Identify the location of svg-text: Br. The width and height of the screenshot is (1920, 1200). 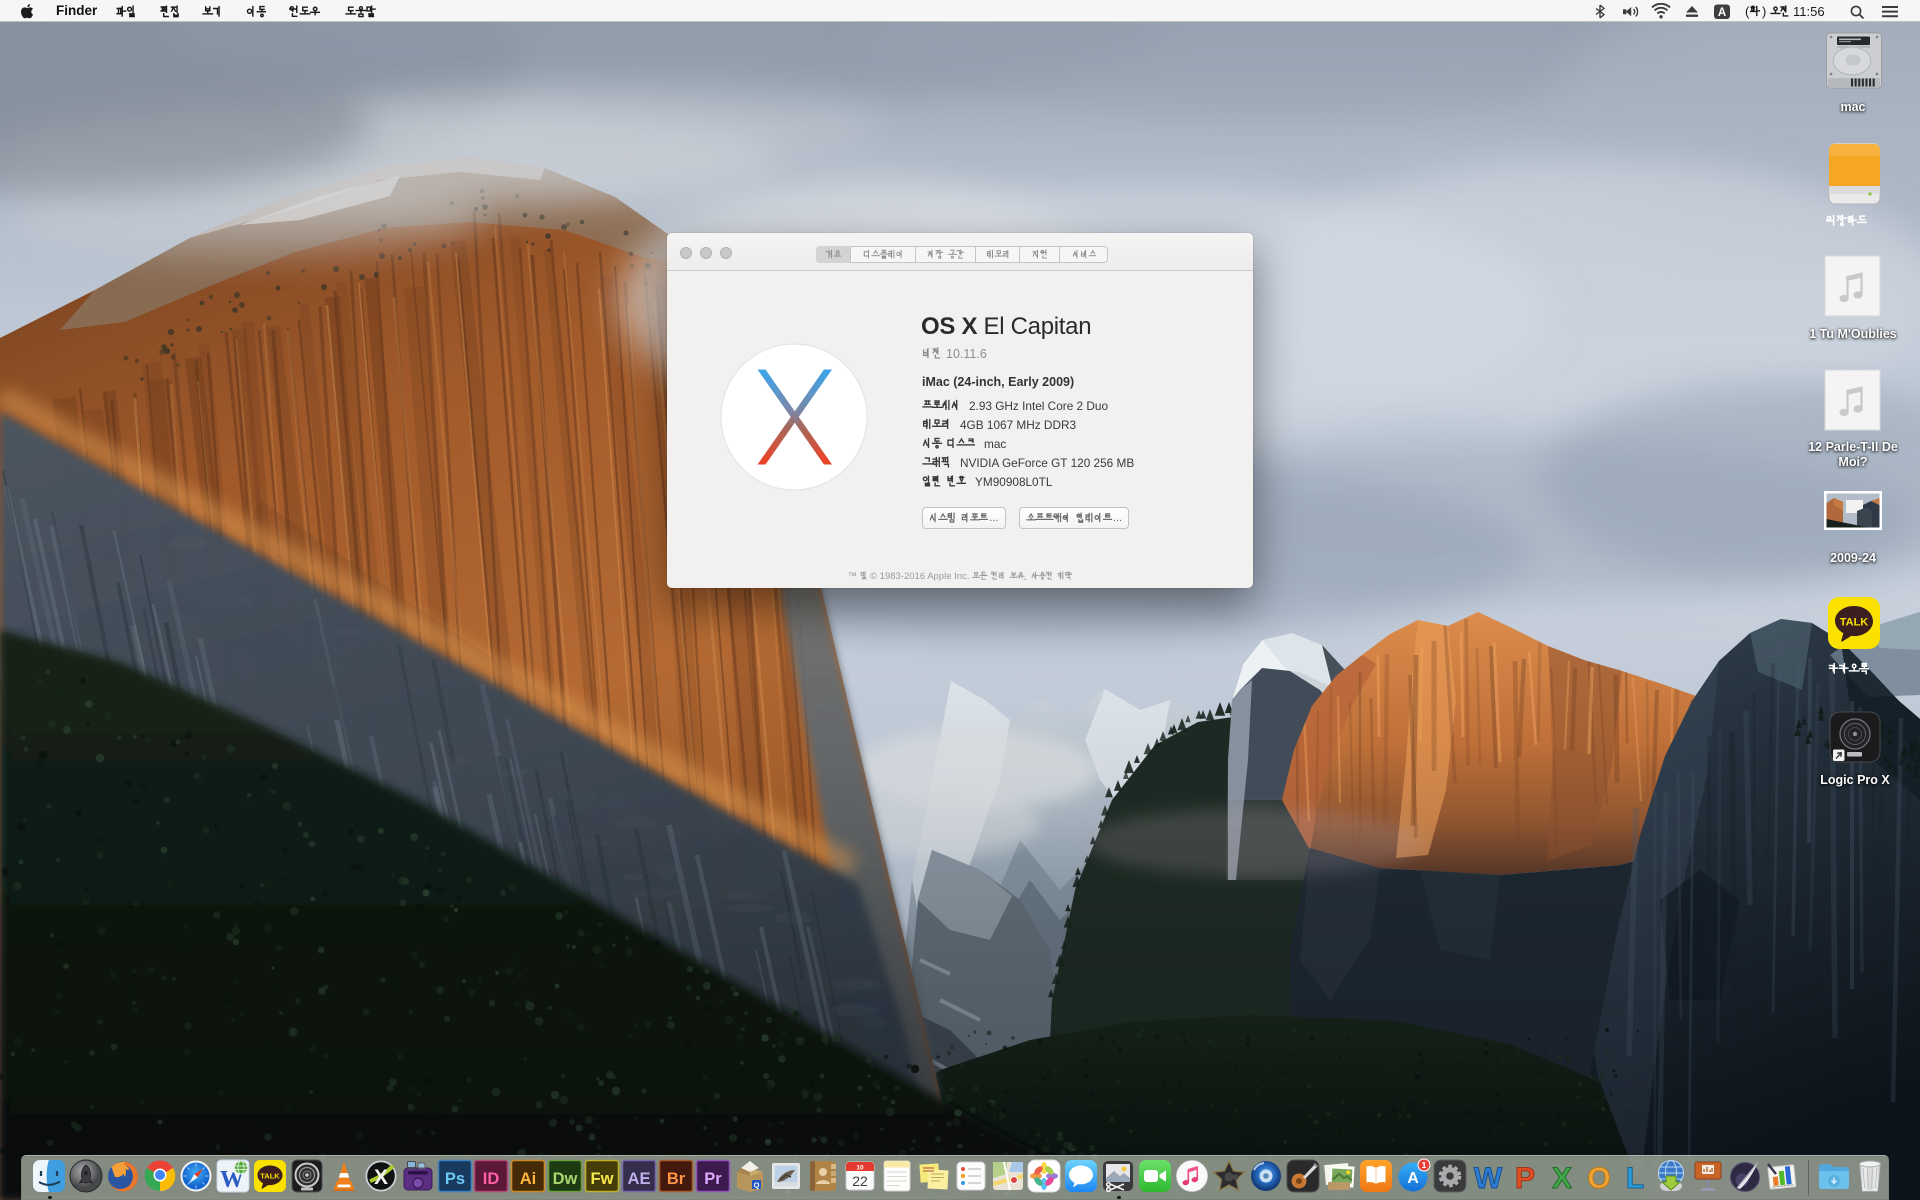
(676, 1179).